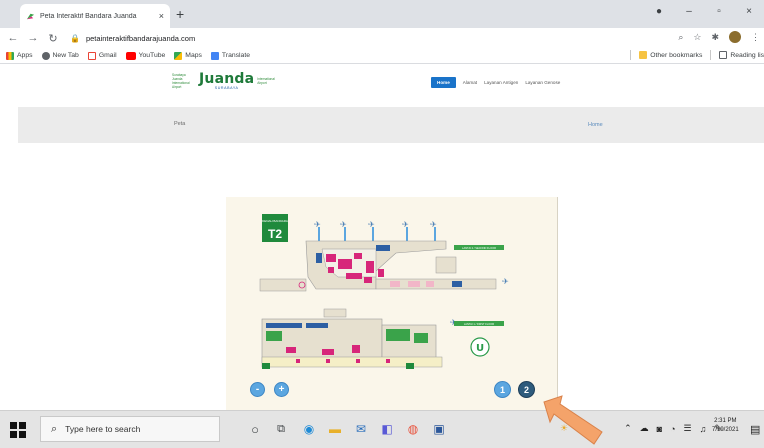 The width and height of the screenshot is (764, 448). Describe the element at coordinates (479, 248) in the screenshot. I see `floor2-label: LANTAI 2 / SECOND FLOOR` at that location.